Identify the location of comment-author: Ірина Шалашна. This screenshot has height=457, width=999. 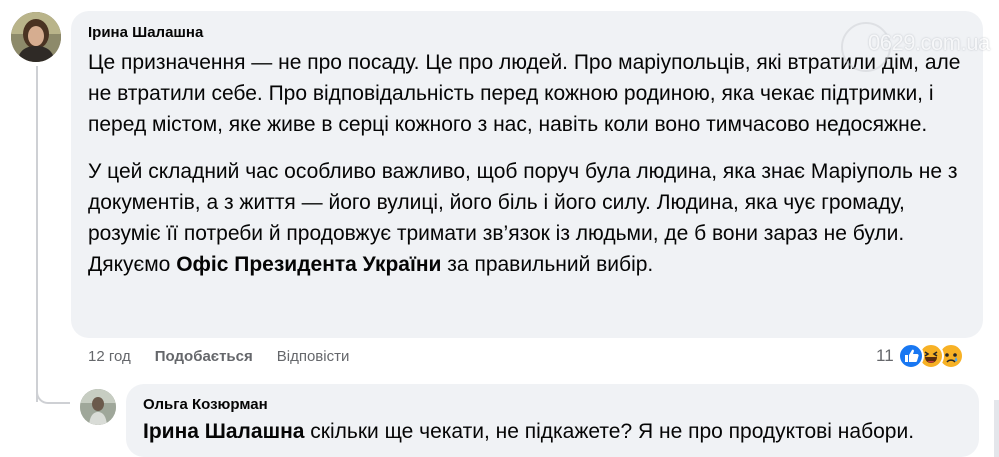
(527, 32).